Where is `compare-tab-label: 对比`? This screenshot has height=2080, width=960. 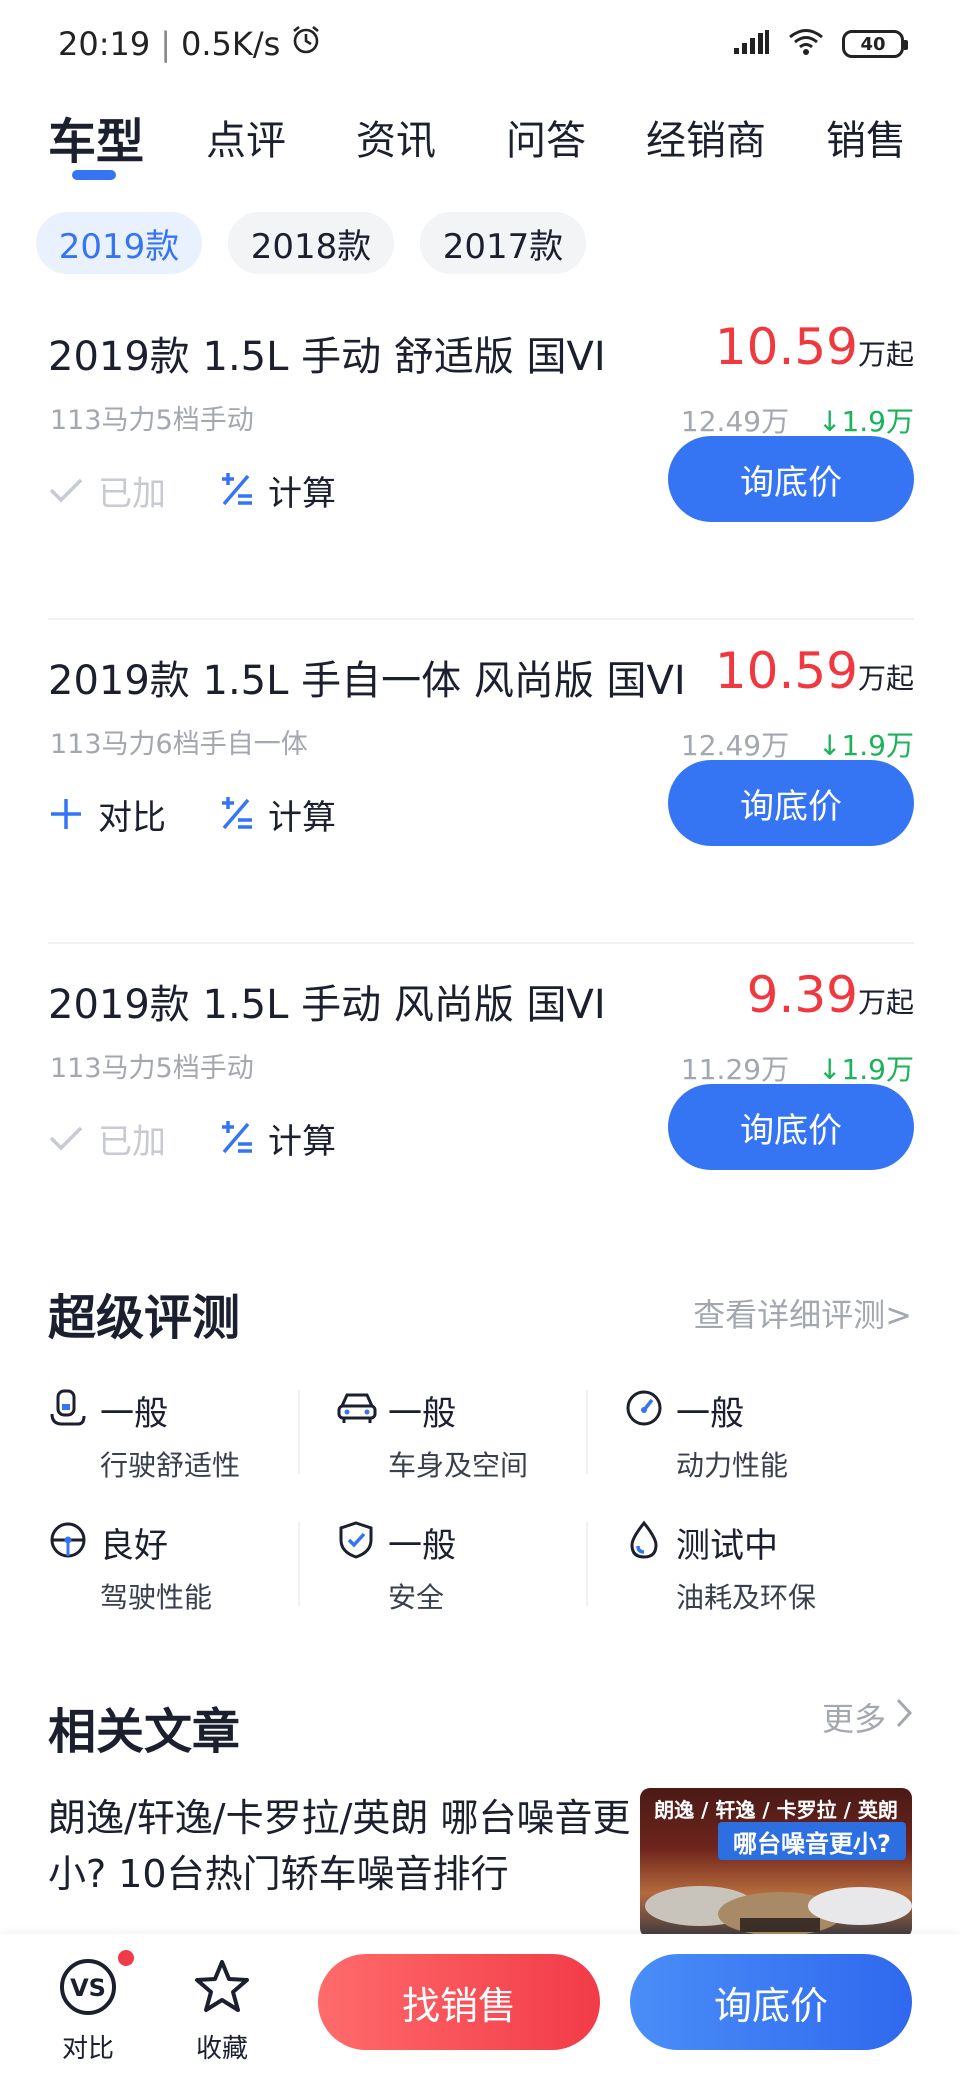 compare-tab-label: 对比 is located at coordinates (87, 2049).